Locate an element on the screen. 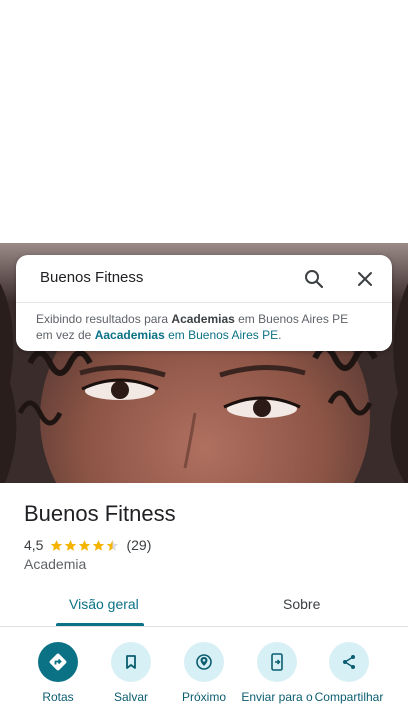 The height and width of the screenshot is (726, 408). share-icon is located at coordinates (349, 662).